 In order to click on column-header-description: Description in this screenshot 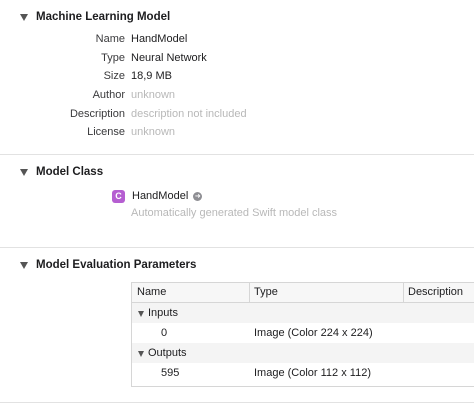, I will do `click(435, 292)`.